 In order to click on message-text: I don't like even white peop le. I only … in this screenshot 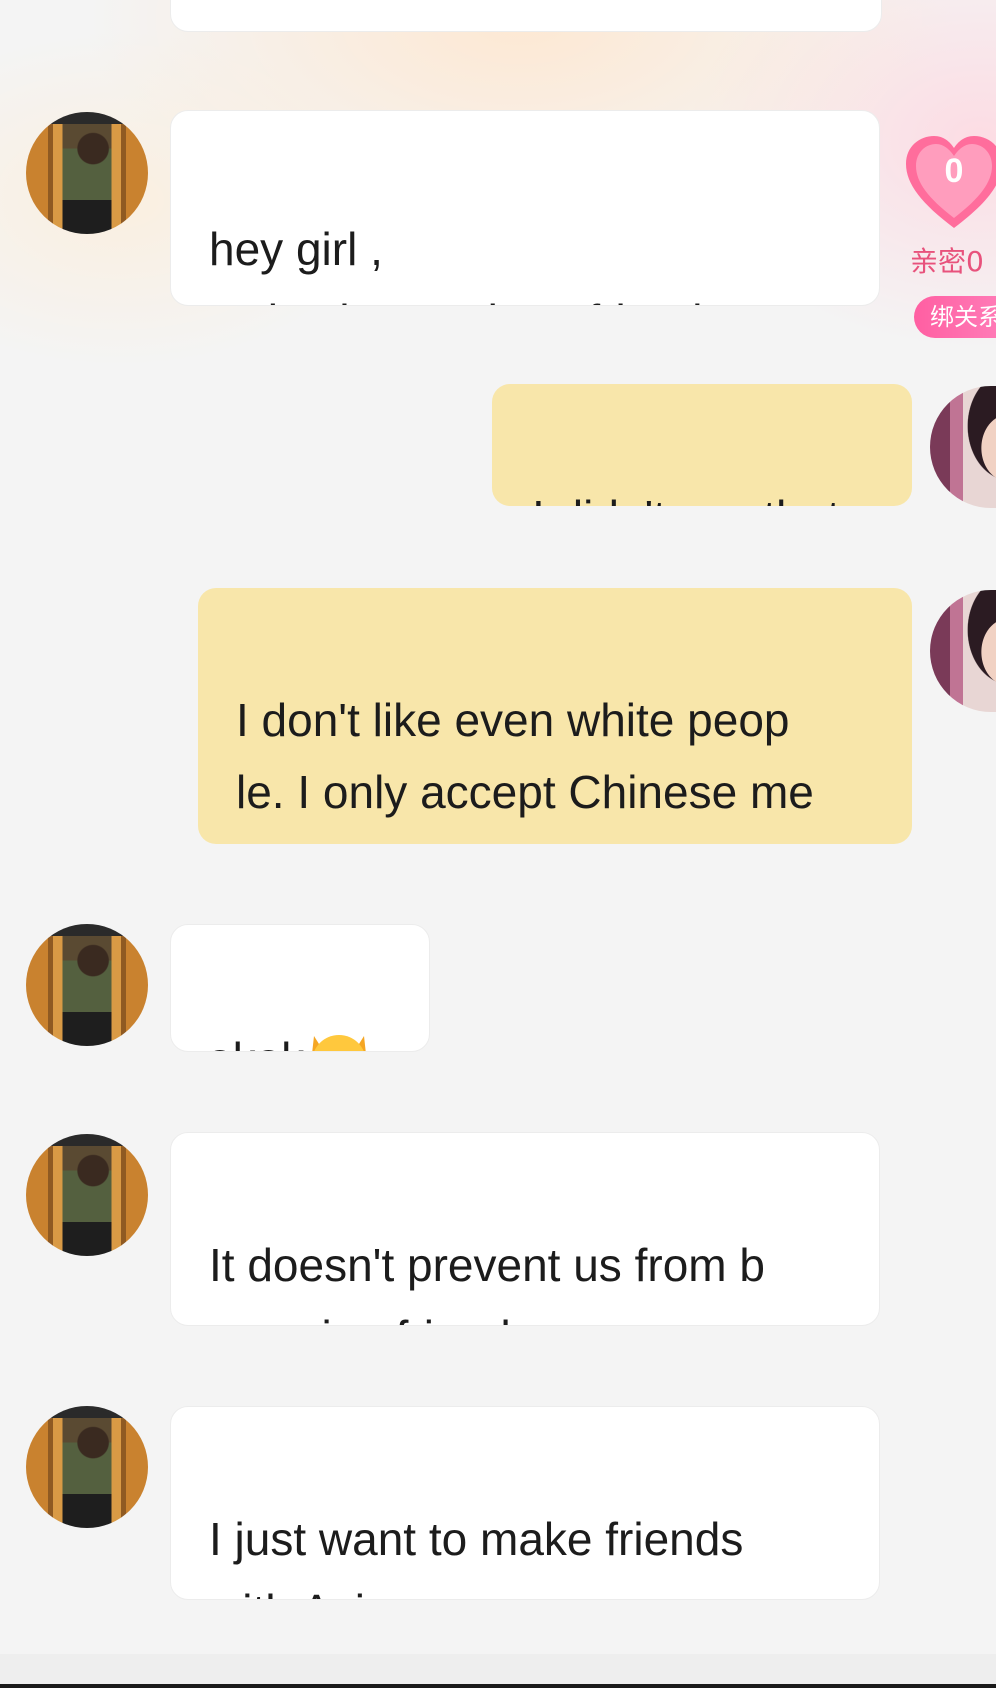, I will do `click(525, 769)`.